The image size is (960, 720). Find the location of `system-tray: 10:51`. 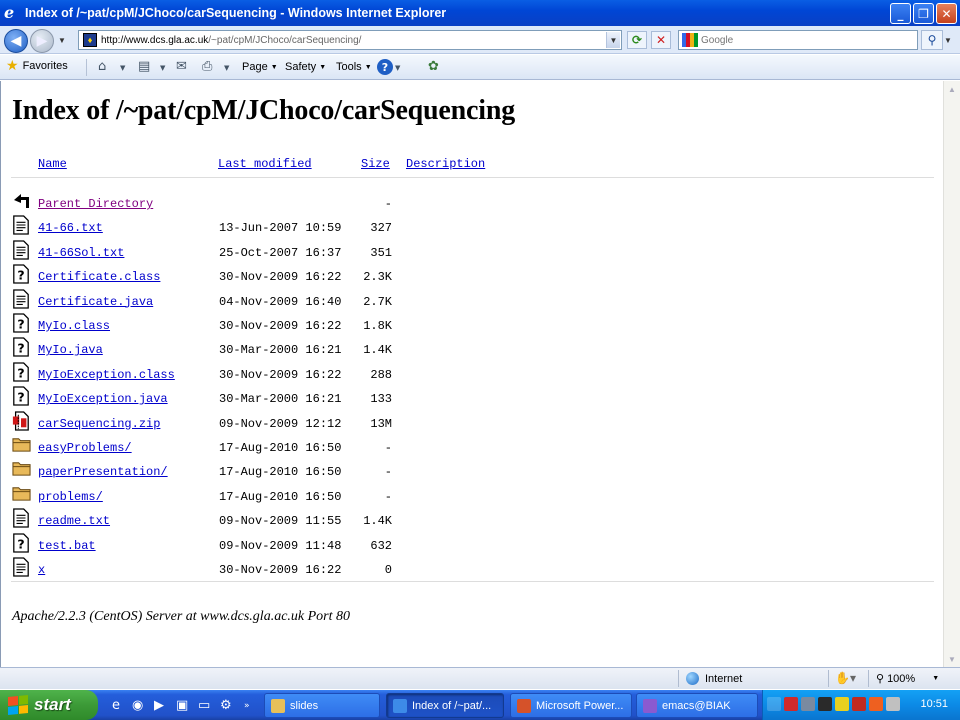

system-tray: 10:51 is located at coordinates (861, 705).